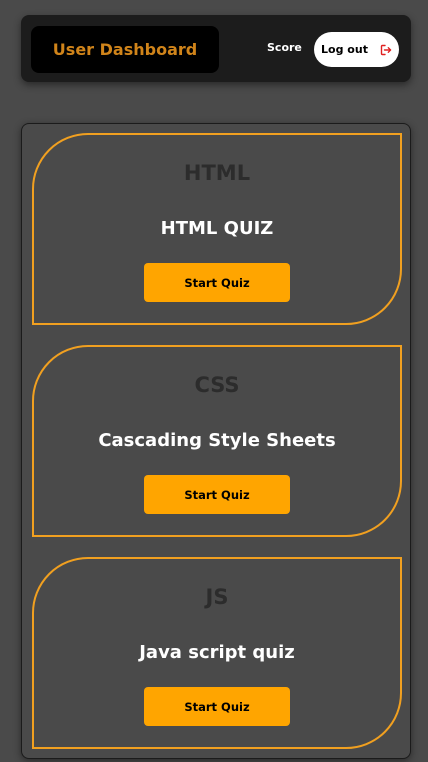 This screenshot has height=762, width=428. I want to click on quiz-subject: CSS, so click(217, 385).